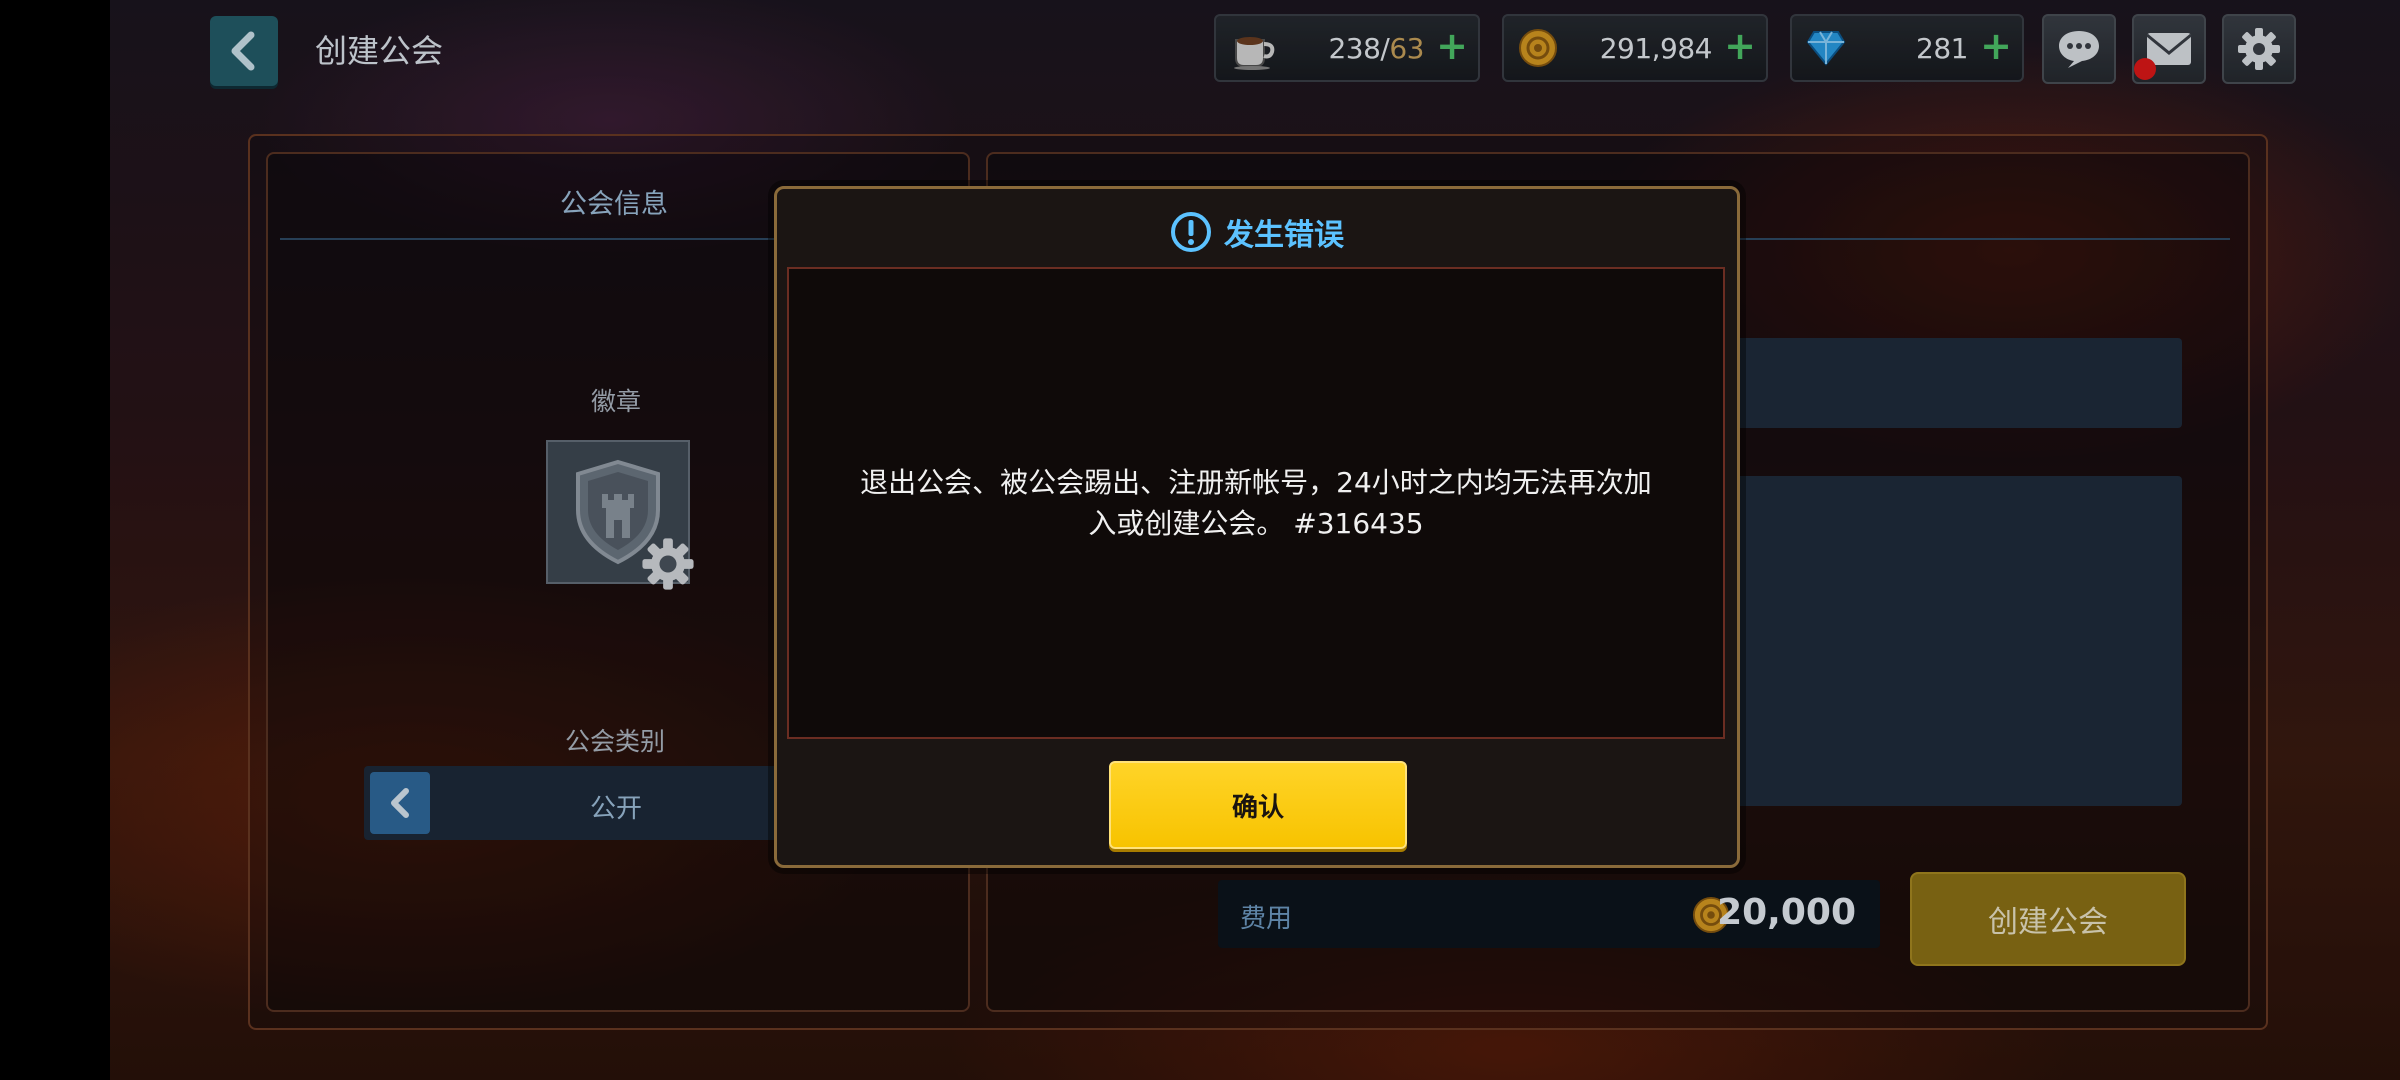 The height and width of the screenshot is (1080, 2400). I want to click on confirm-button: 确认, so click(1258, 805).